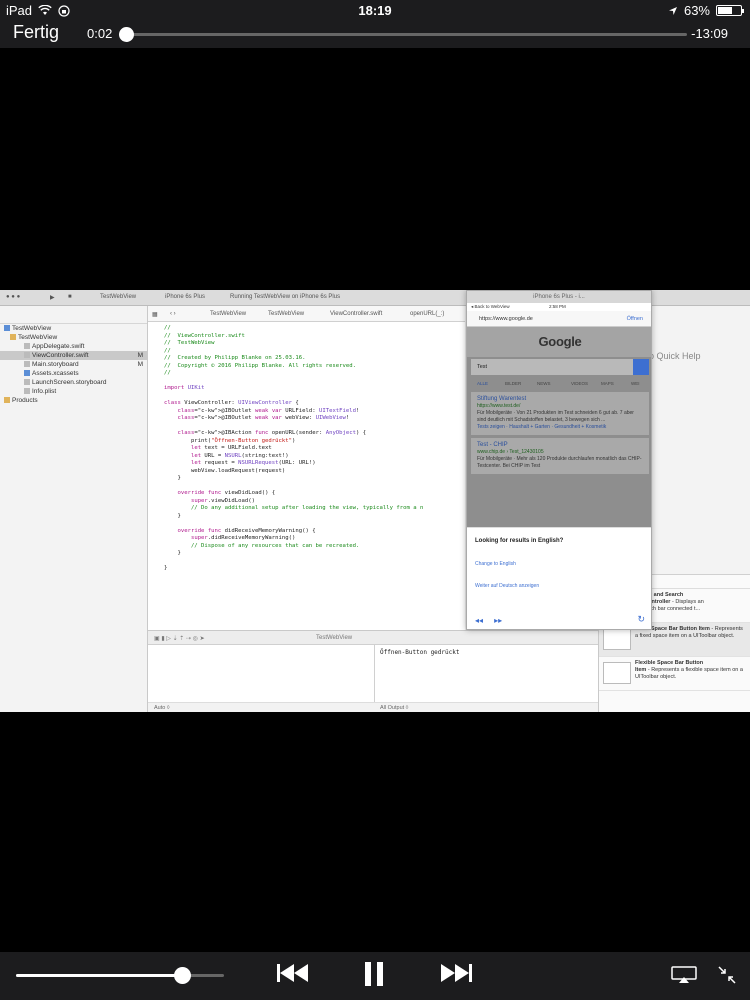  I want to click on variables-scope: Auto ◊, so click(162, 708).